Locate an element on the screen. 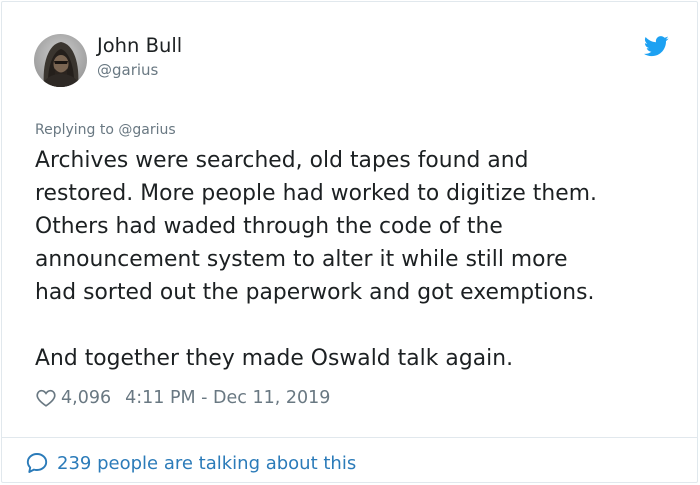 Image resolution: width=700 pixels, height=485 pixels. tweet-meta: 4,096 4:11 PM - Dec 11, 2019 is located at coordinates (182, 398).